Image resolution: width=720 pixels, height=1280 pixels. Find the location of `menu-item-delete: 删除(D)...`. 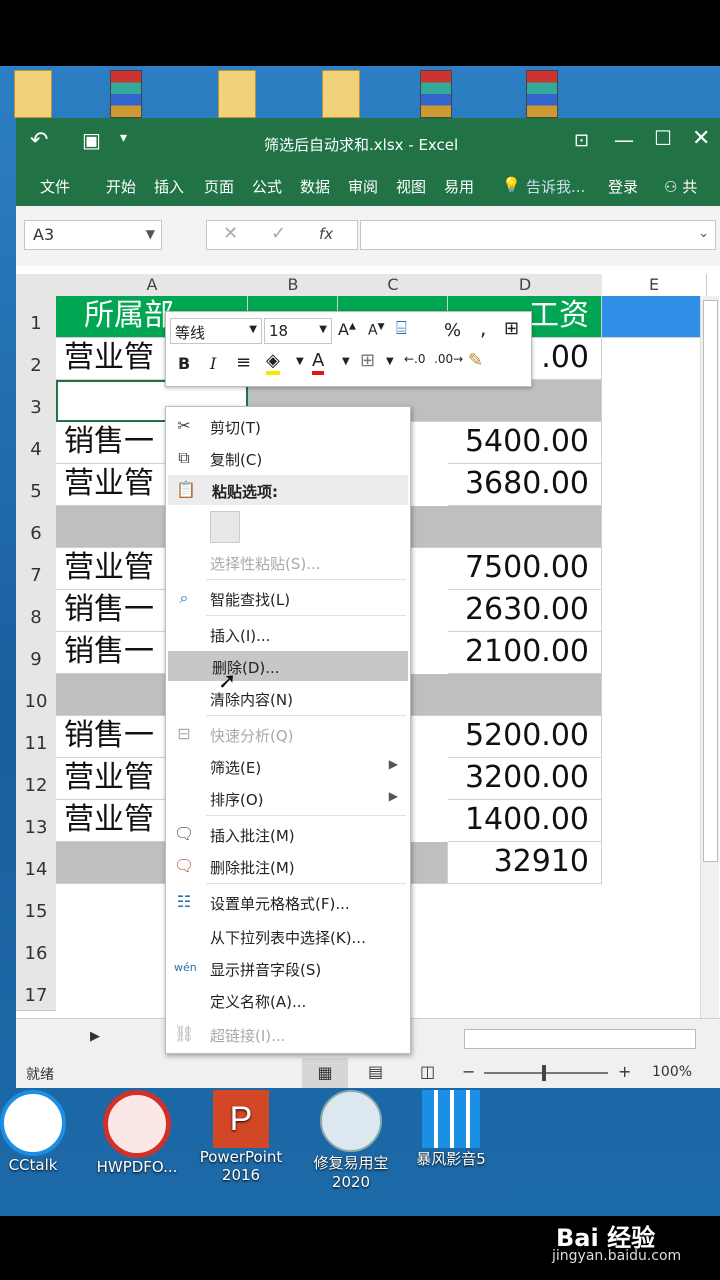

menu-item-delete: 删除(D)... is located at coordinates (288, 666).